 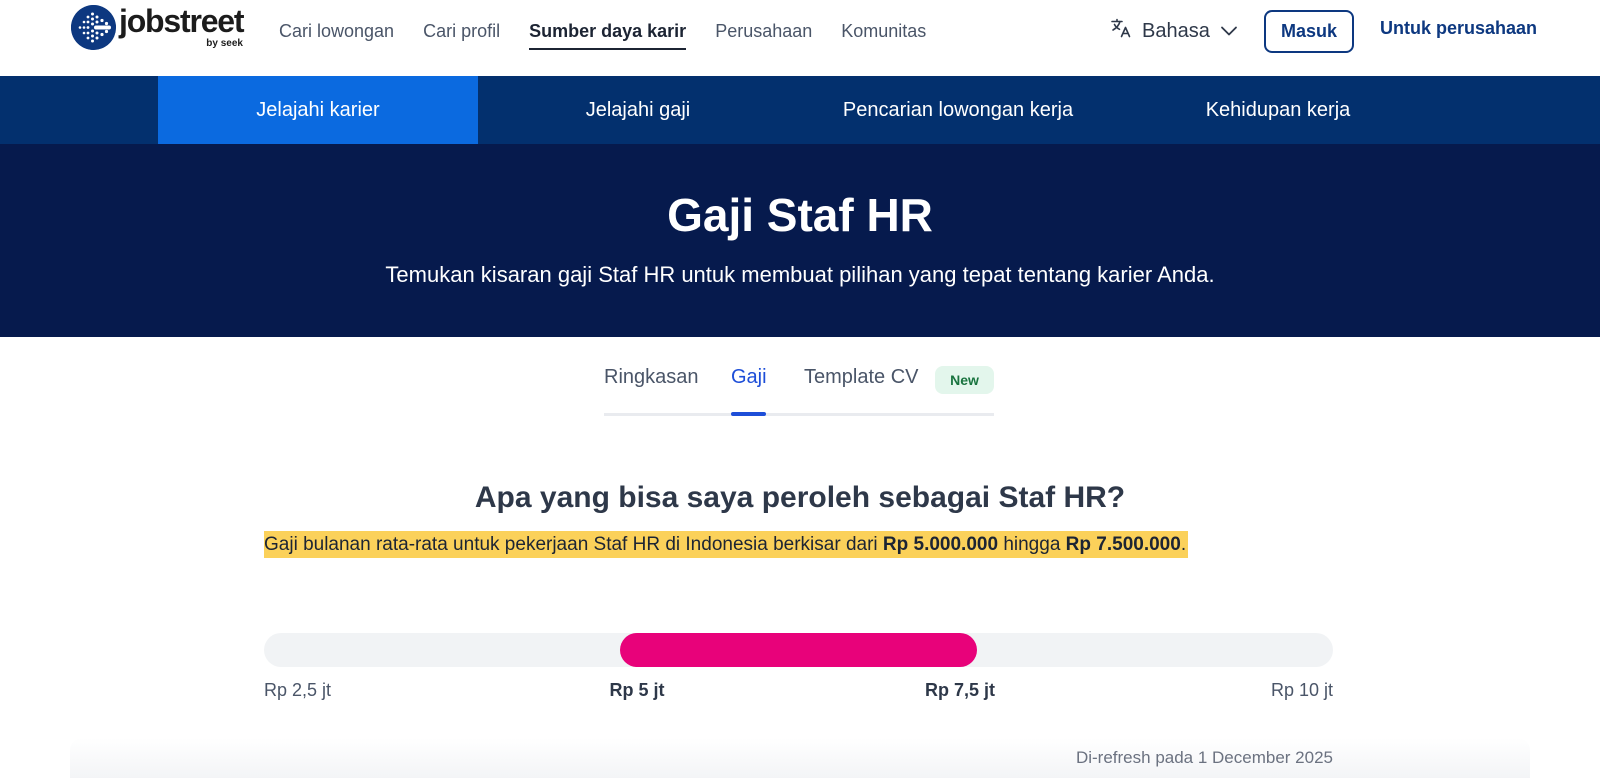 What do you see at coordinates (1183, 544) in the screenshot?
I see `summary-suffix: .` at bounding box center [1183, 544].